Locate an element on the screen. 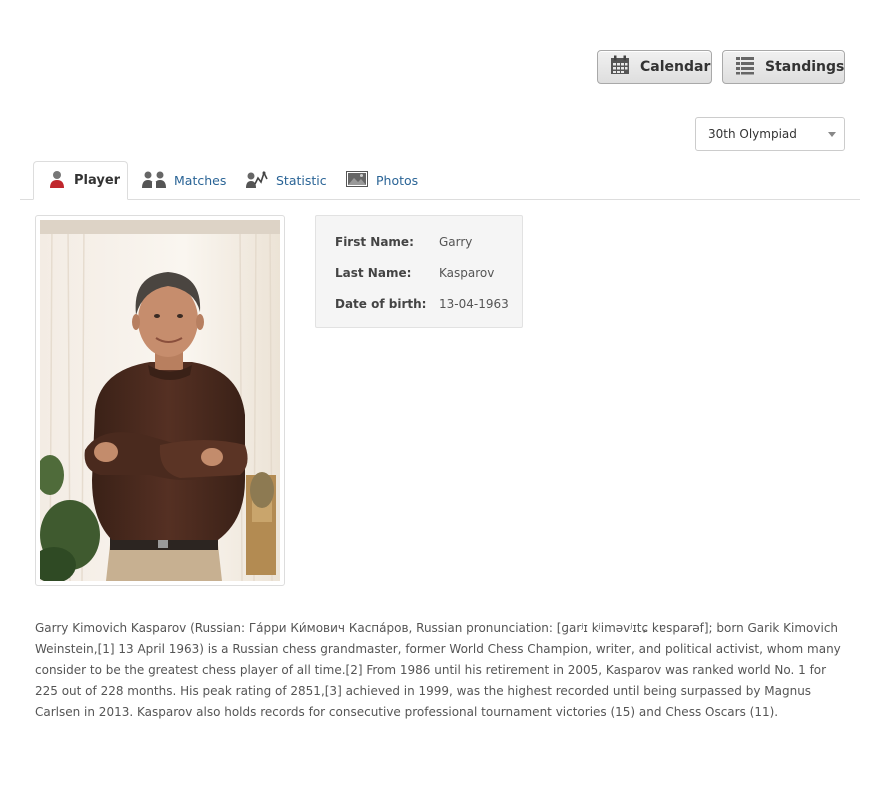 This screenshot has width=879, height=787. dob-row: Date of birth: 13-04-1963 is located at coordinates (428, 312).